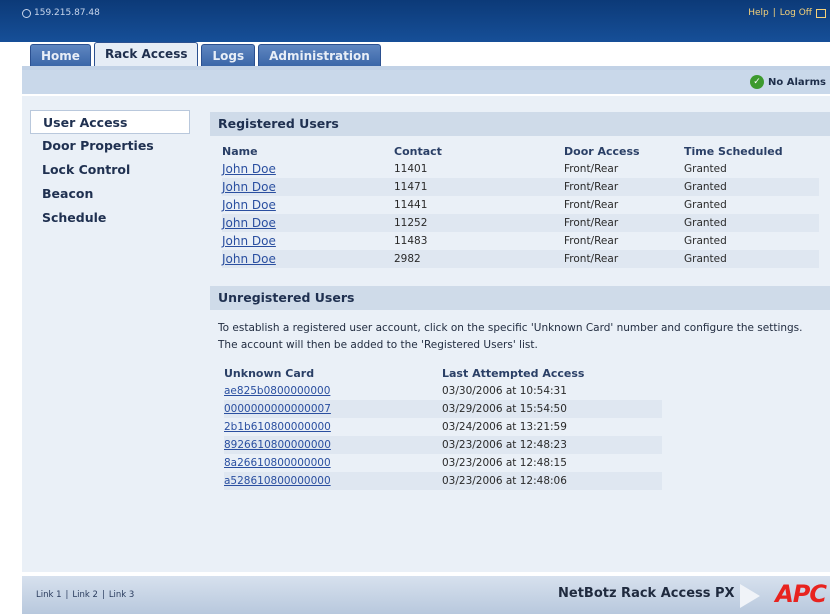 The height and width of the screenshot is (614, 830). I want to click on access-cell: 03/30/2006 at 10:54:31, so click(504, 391).